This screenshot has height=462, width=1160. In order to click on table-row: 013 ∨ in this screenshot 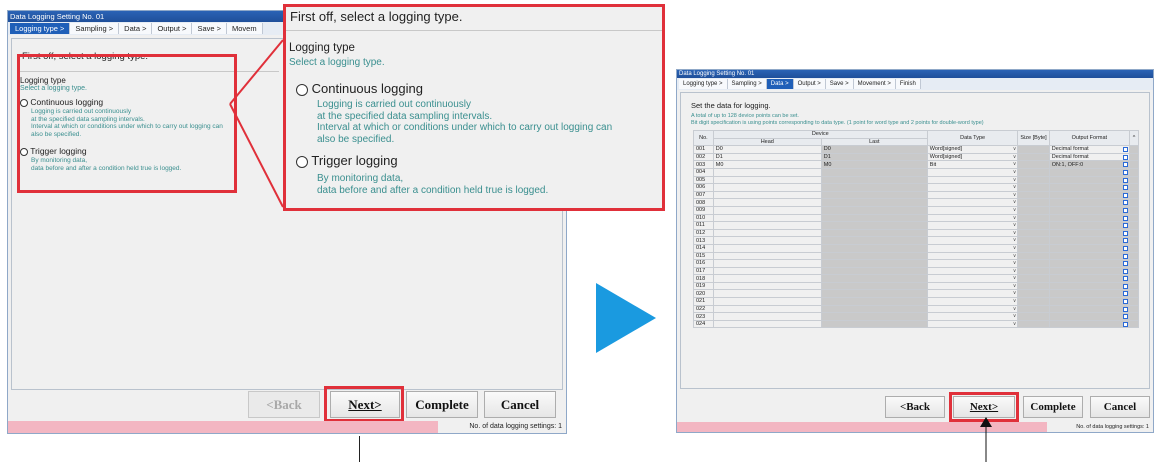, I will do `click(916, 240)`.